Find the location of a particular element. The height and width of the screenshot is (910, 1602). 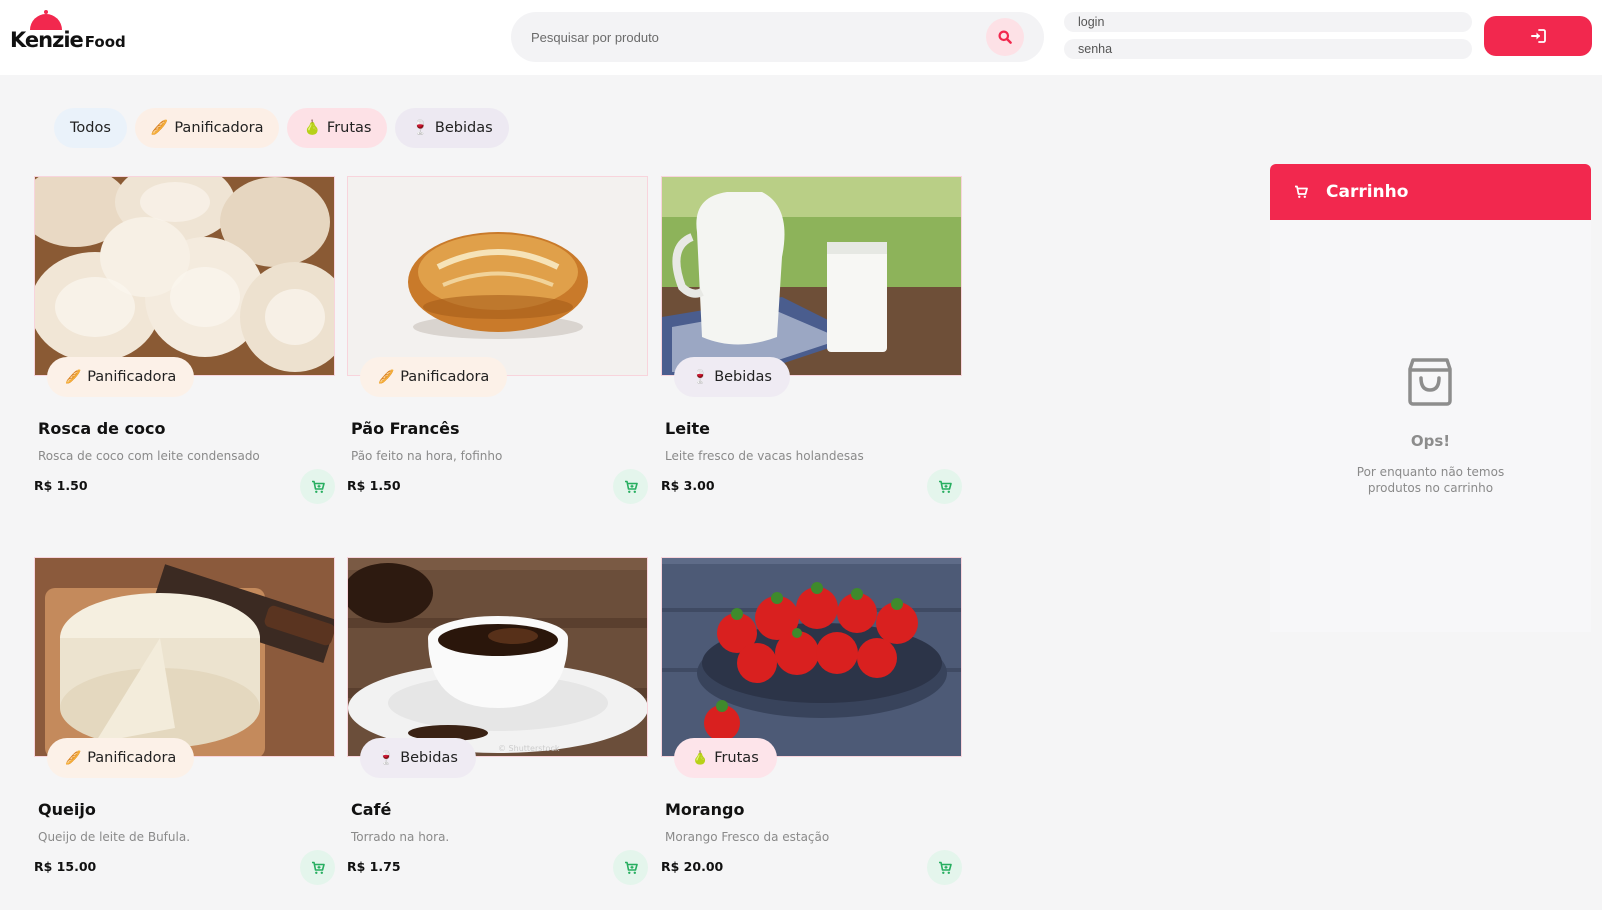

product-name: Café is located at coordinates (371, 809).